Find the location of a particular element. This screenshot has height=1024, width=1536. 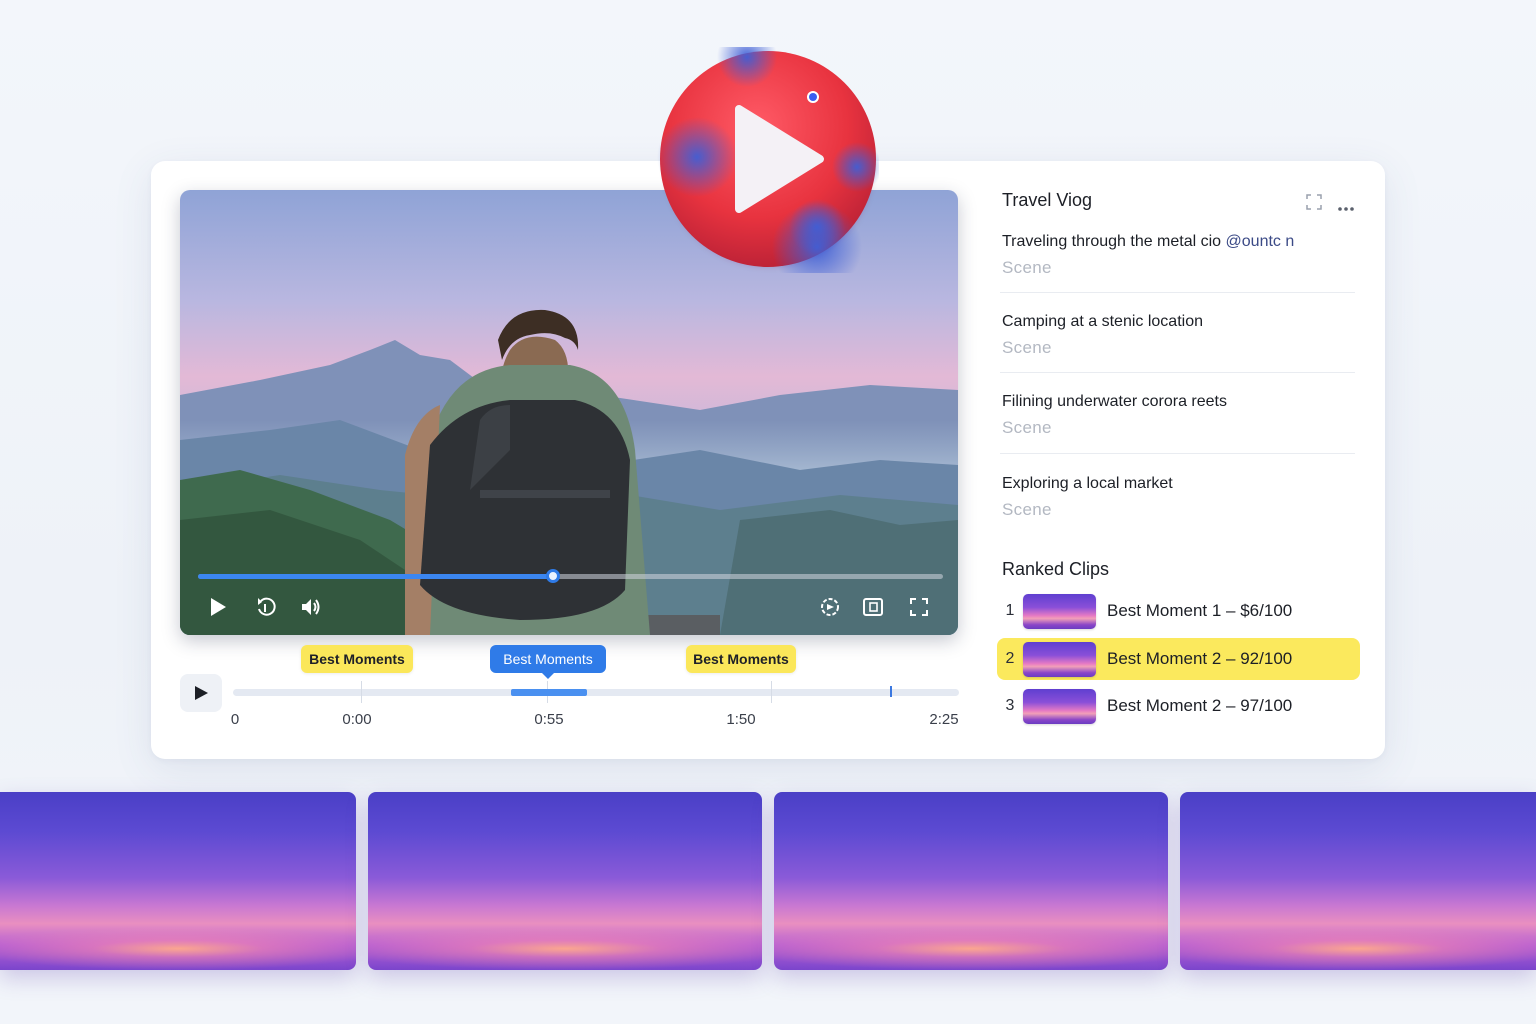

clip-rank: 2 is located at coordinates (1010, 658).